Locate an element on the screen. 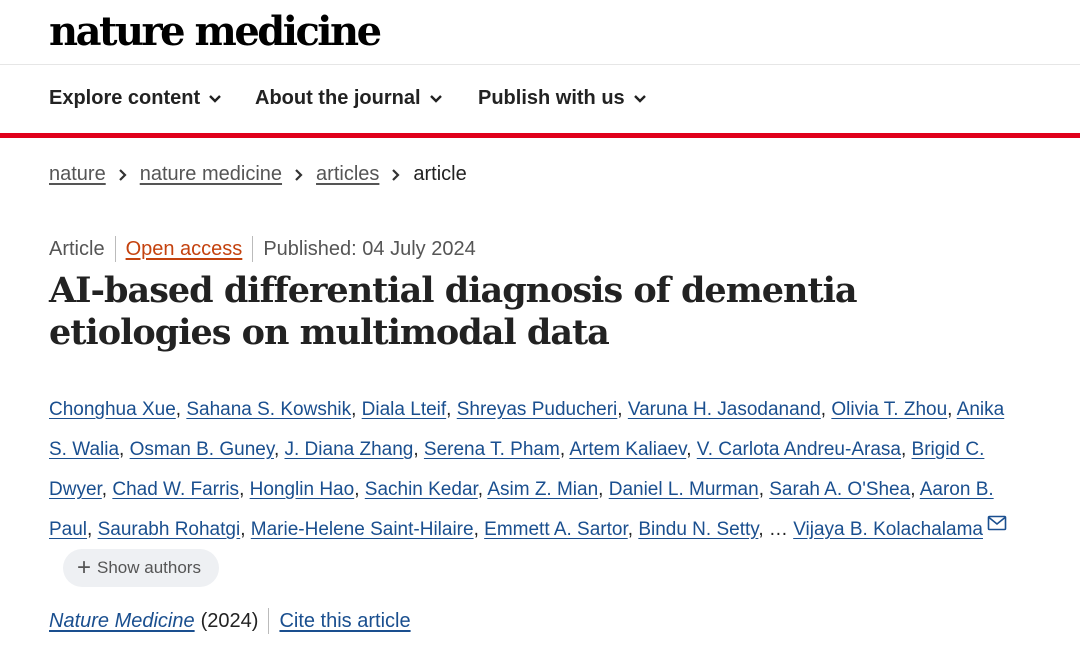 This screenshot has height=654, width=1080. breadcrumb: nature nature medicine articles article is located at coordinates (258, 174).